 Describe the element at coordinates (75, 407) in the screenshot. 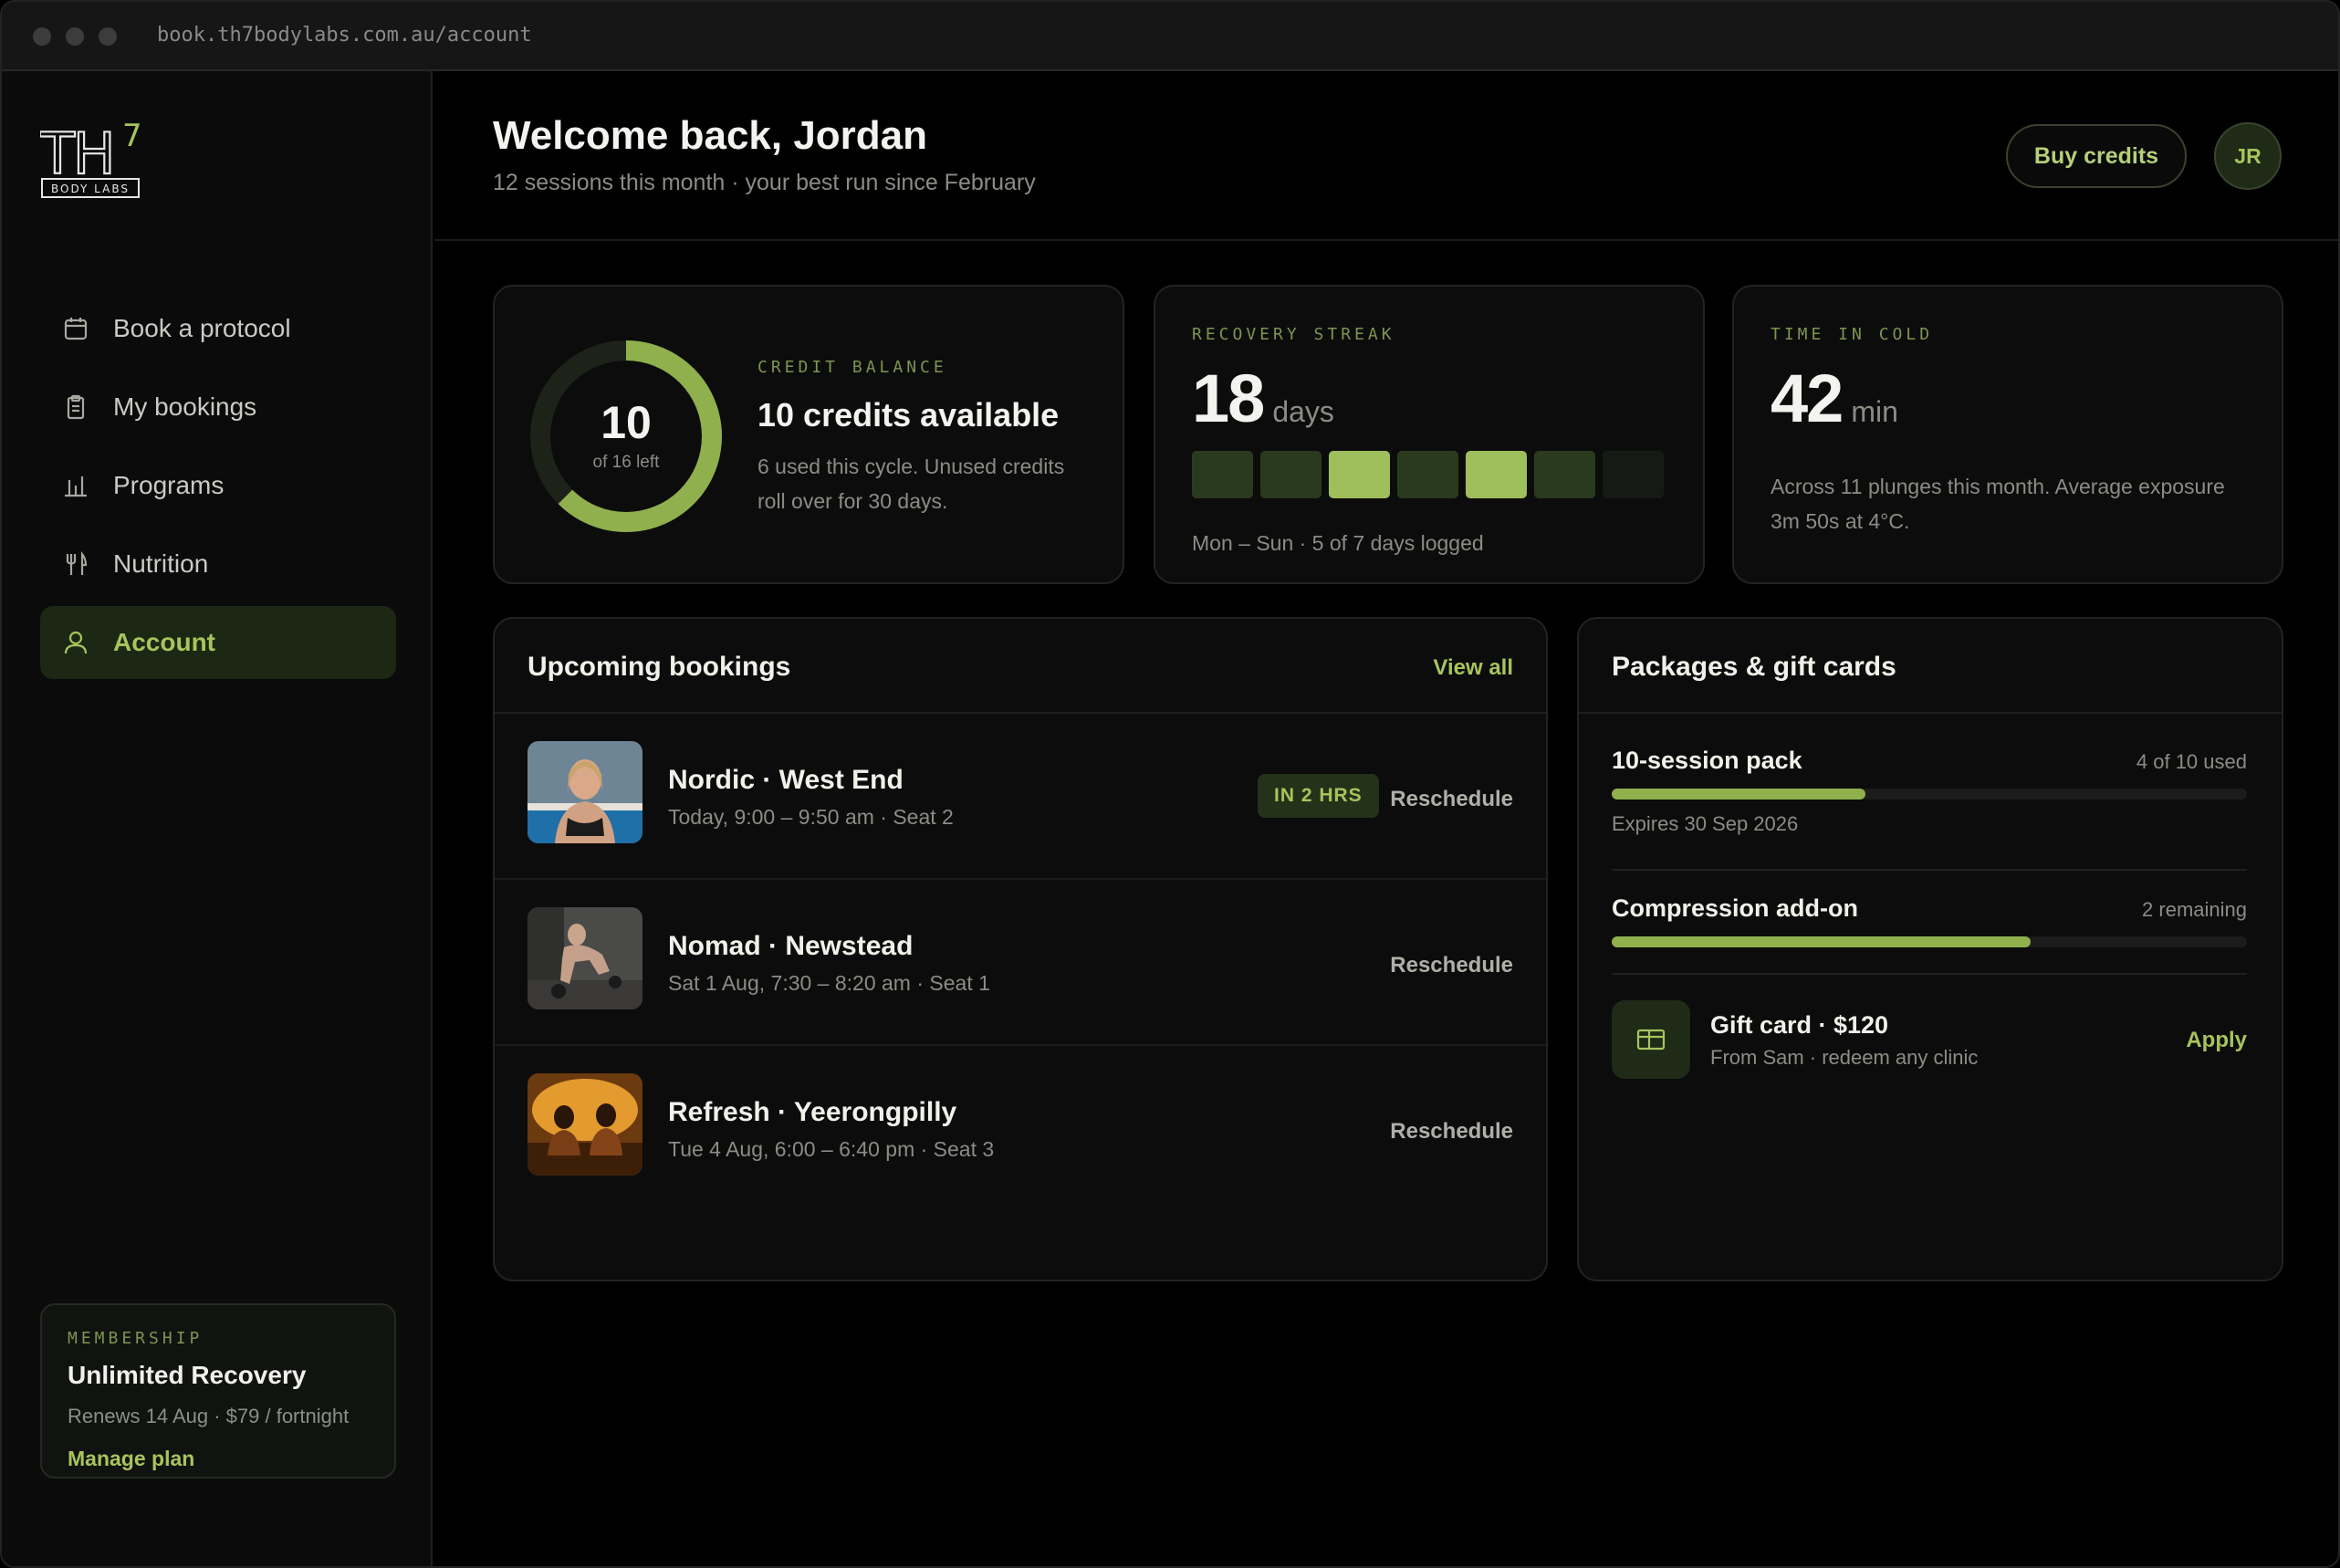

I see `clipboard-icon` at that location.